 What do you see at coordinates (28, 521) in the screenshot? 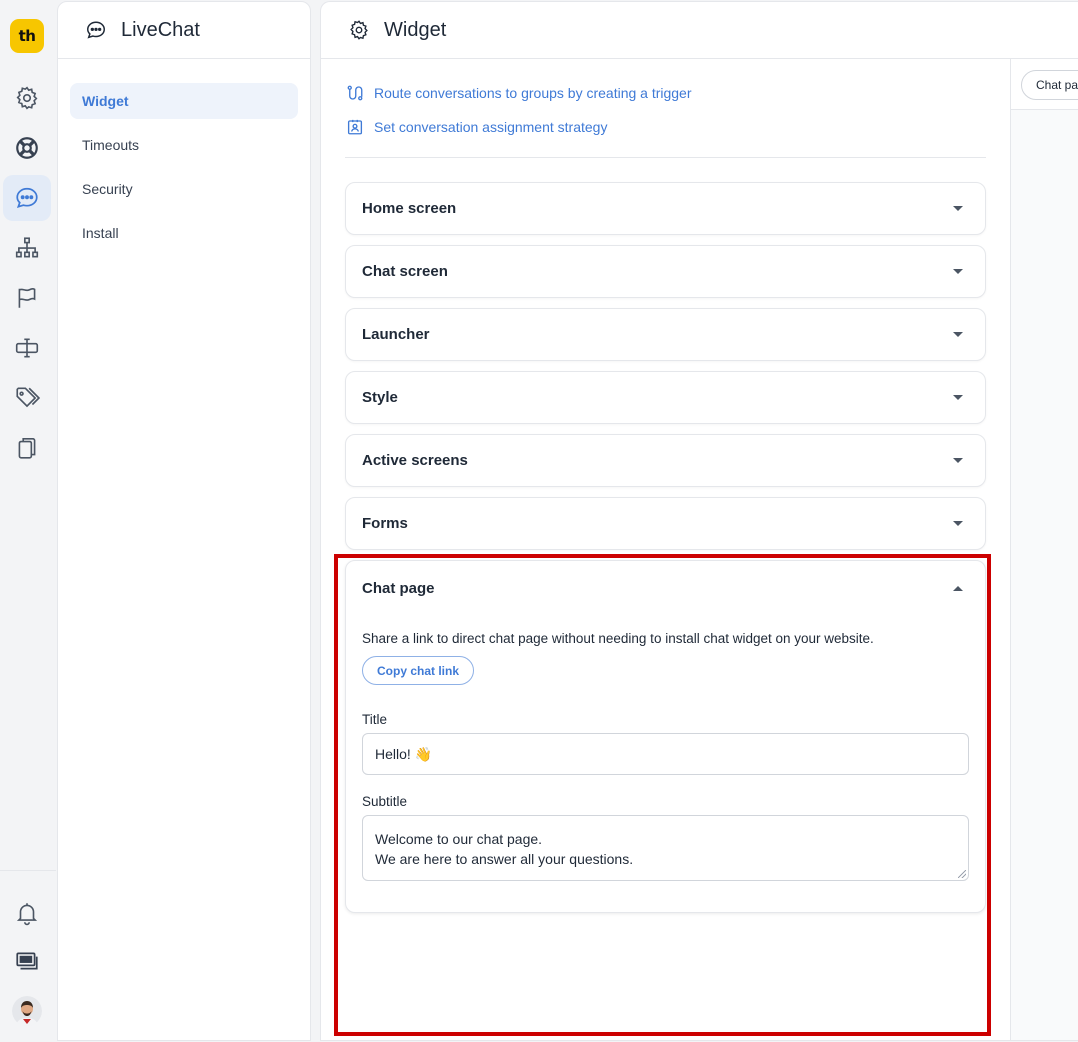
I see `icon-rail: th` at bounding box center [28, 521].